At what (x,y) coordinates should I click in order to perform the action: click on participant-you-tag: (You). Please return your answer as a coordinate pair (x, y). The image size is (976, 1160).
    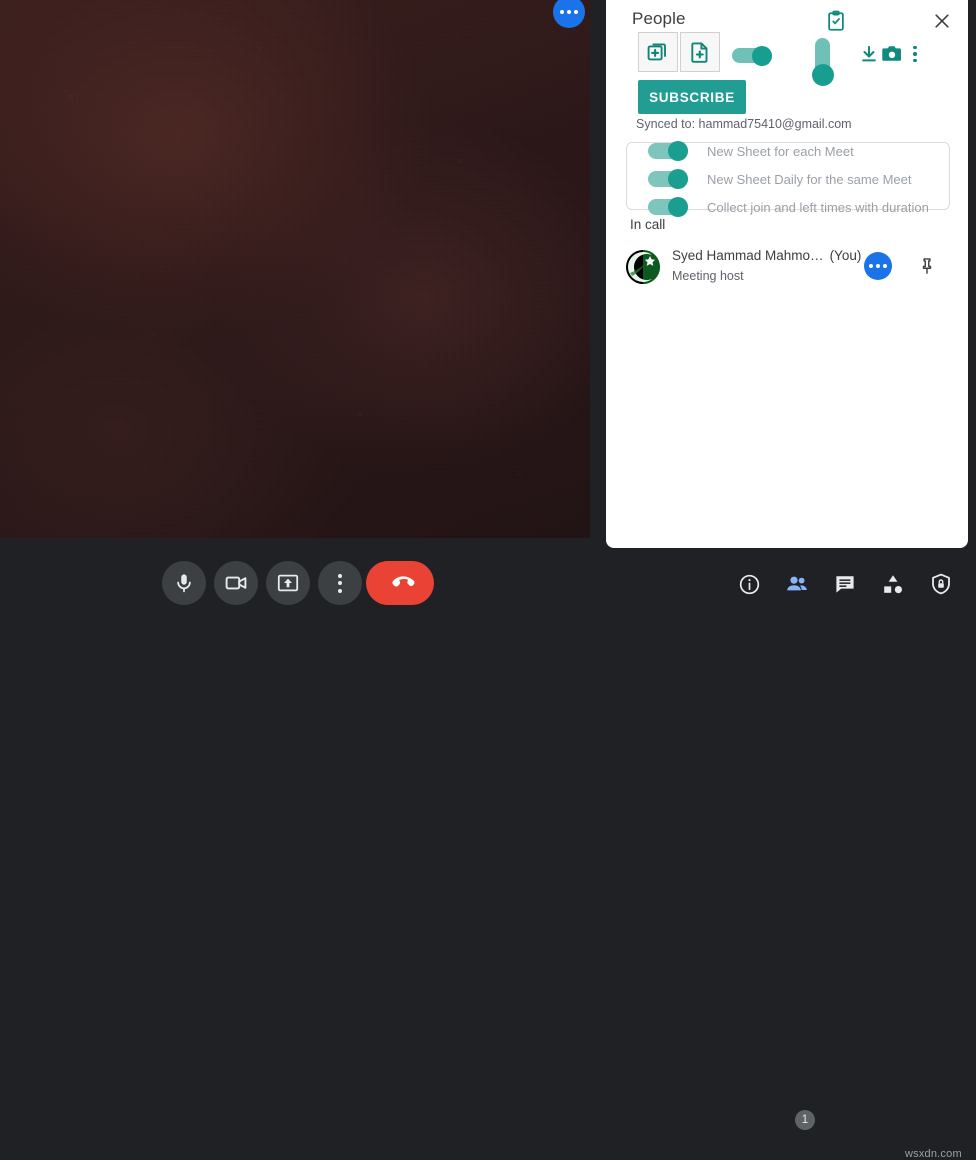
    Looking at the image, I should click on (845, 255).